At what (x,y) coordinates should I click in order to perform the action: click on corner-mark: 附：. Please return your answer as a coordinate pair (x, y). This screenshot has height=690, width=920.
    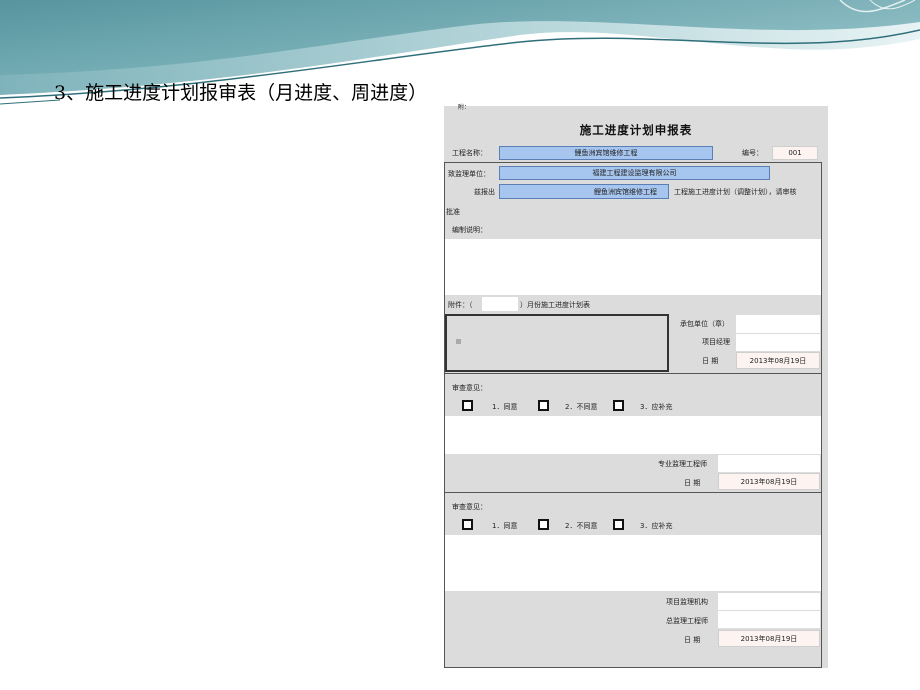
    Looking at the image, I should click on (464, 107).